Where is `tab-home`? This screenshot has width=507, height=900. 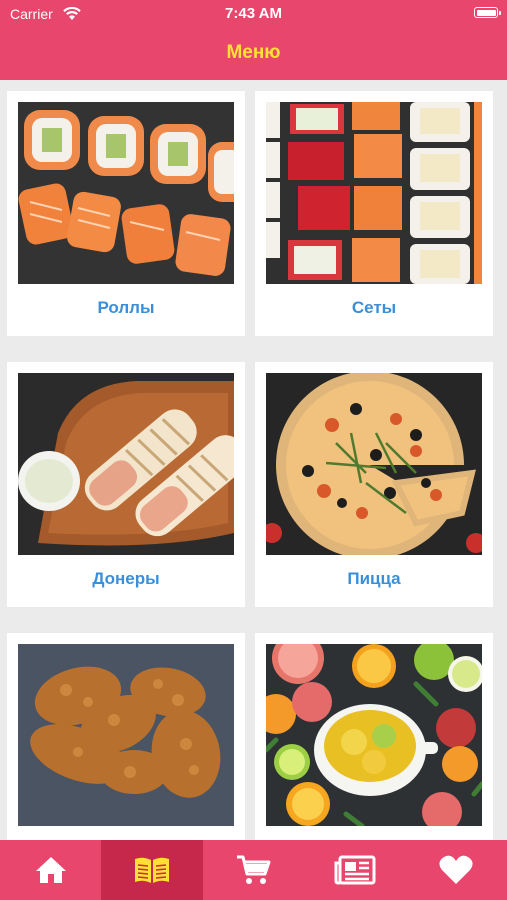 tab-home is located at coordinates (50, 870).